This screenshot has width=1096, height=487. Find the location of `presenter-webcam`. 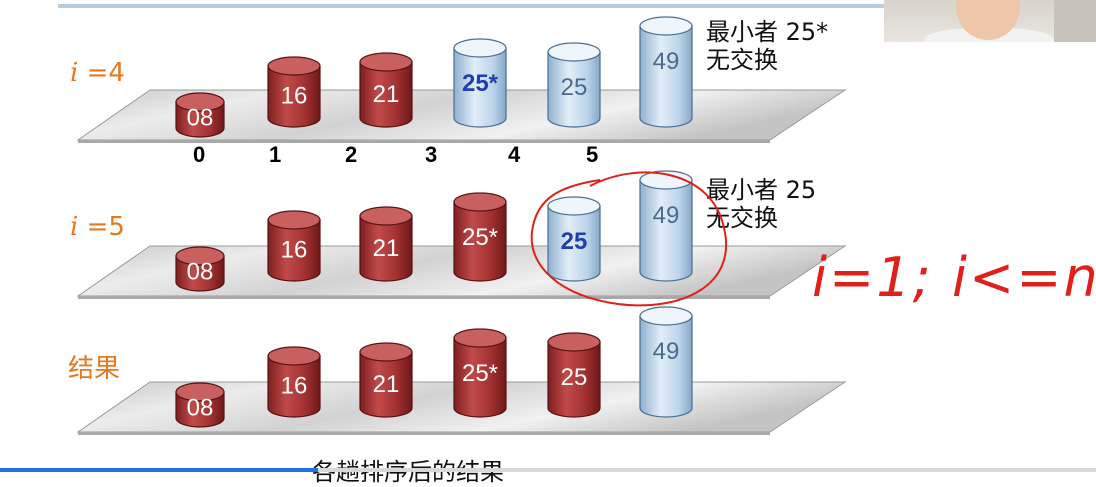

presenter-webcam is located at coordinates (990, 21).